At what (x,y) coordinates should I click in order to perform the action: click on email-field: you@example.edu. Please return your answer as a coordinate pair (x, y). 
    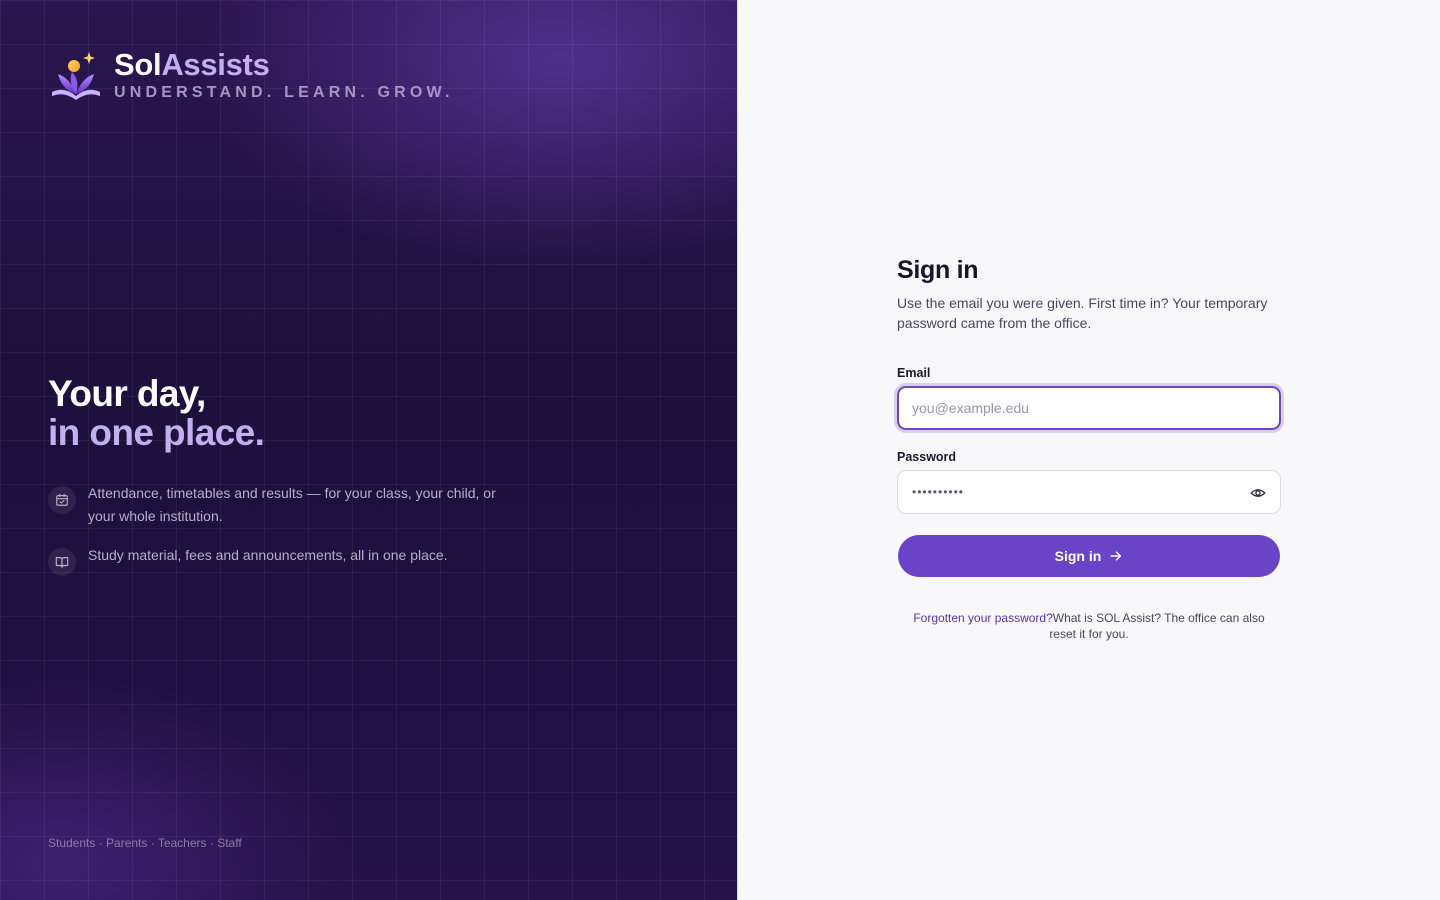
    Looking at the image, I should click on (1089, 408).